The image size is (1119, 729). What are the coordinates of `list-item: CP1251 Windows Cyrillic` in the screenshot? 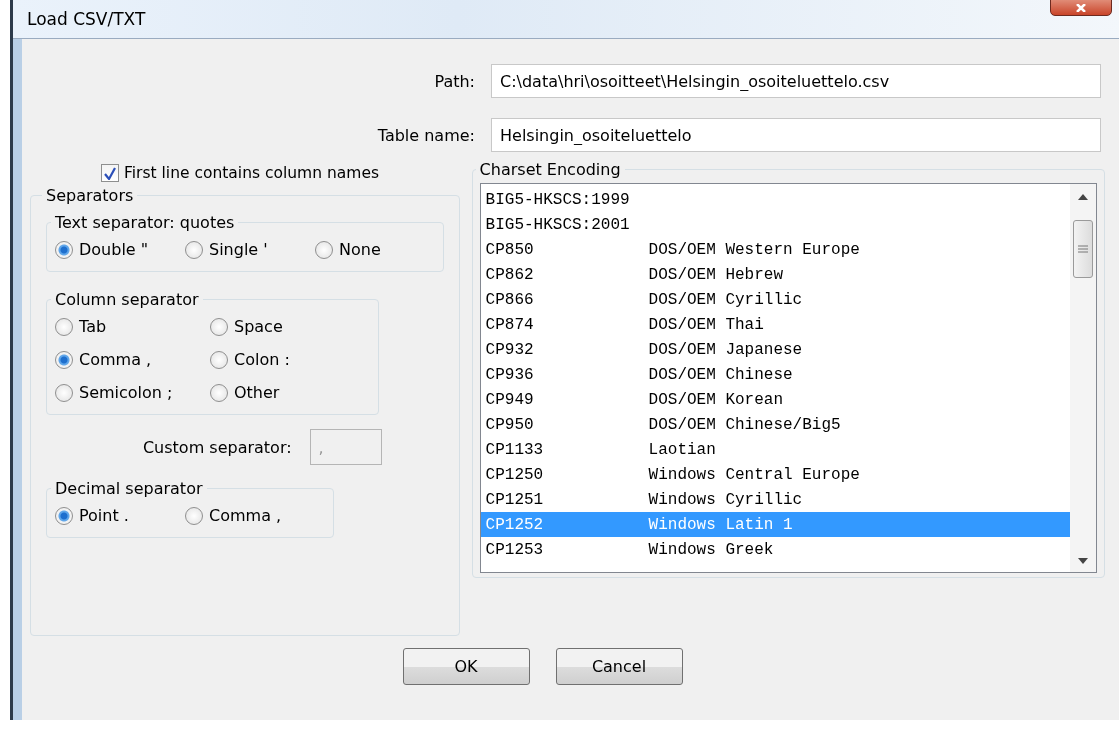 It's located at (775, 499).